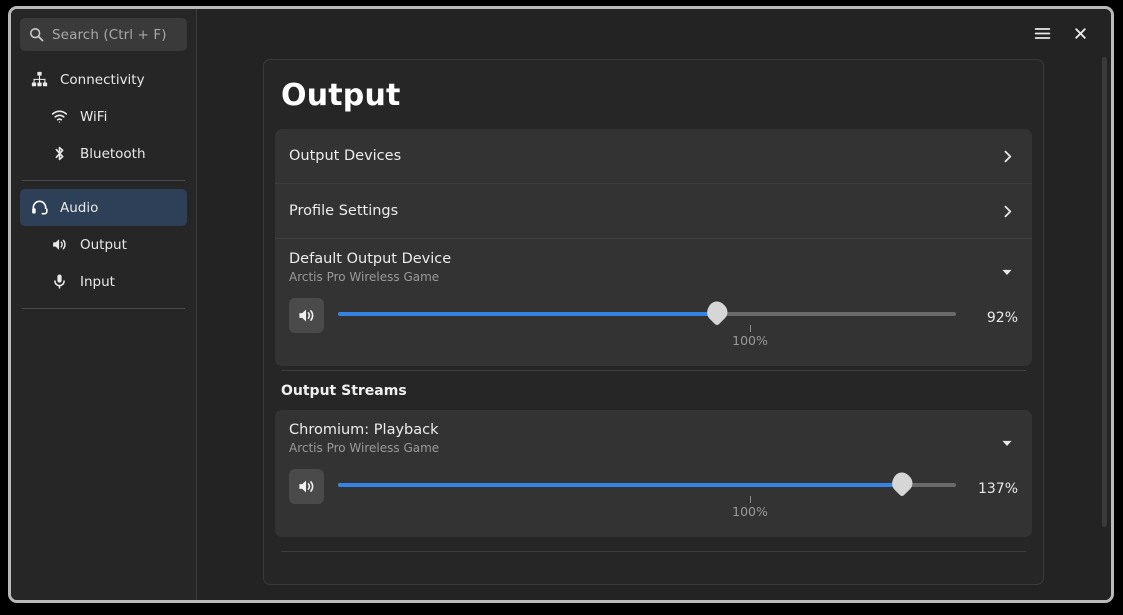 The image size is (1123, 615). I want to click on stream-volume-row: 100% 137%, so click(653, 496).